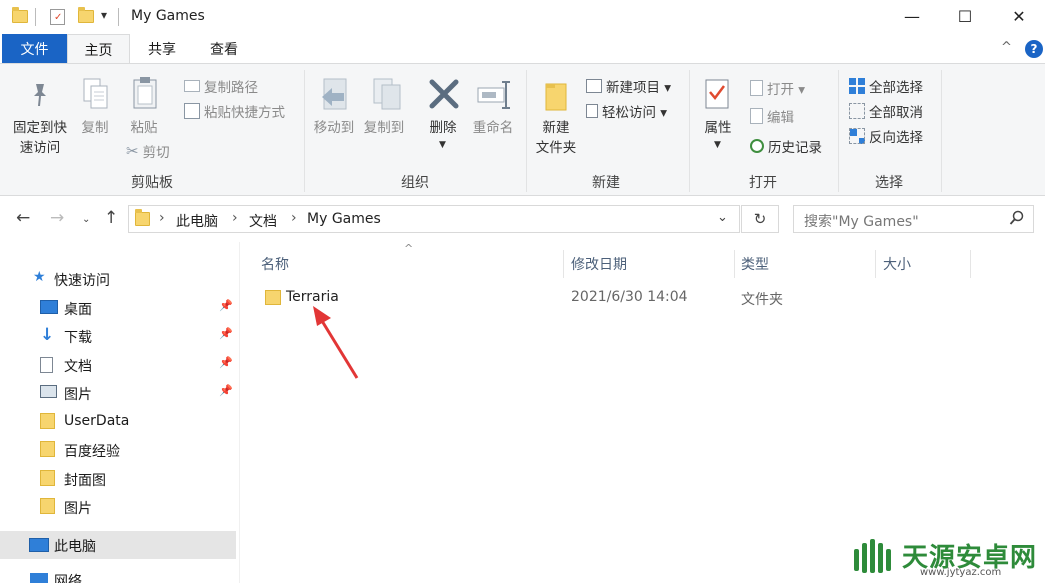 Image resolution: width=1045 pixels, height=583 pixels. Describe the element at coordinates (34, 49) in the screenshot. I see `tab-file: 文件` at that location.